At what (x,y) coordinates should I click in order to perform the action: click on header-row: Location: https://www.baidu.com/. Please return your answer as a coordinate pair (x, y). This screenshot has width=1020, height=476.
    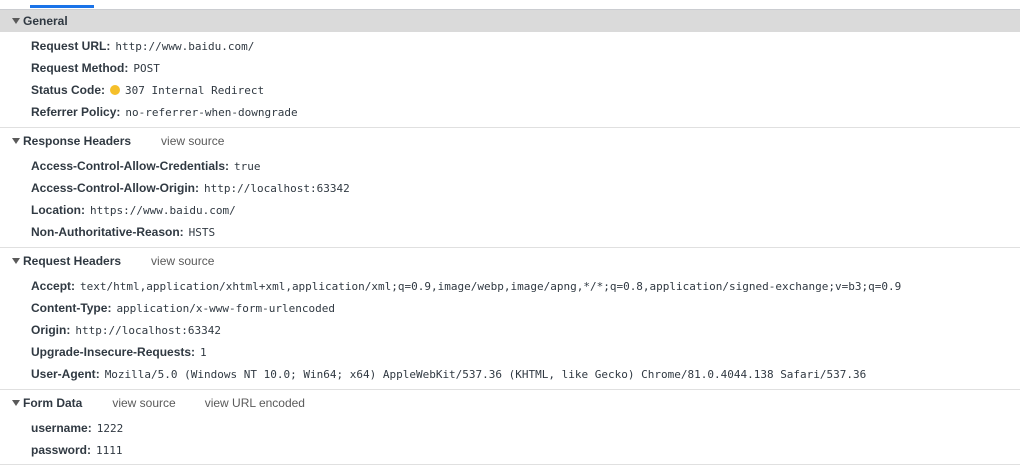
    Looking at the image, I should click on (133, 210).